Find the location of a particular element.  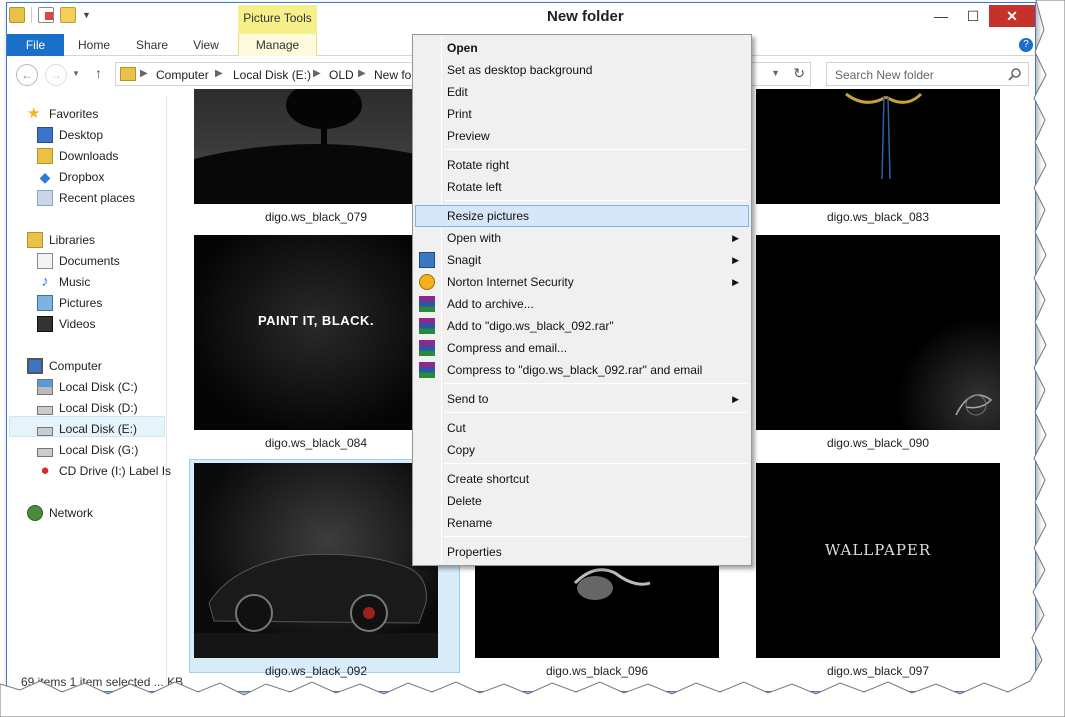

menu-delete: Delete is located at coordinates (582, 501).